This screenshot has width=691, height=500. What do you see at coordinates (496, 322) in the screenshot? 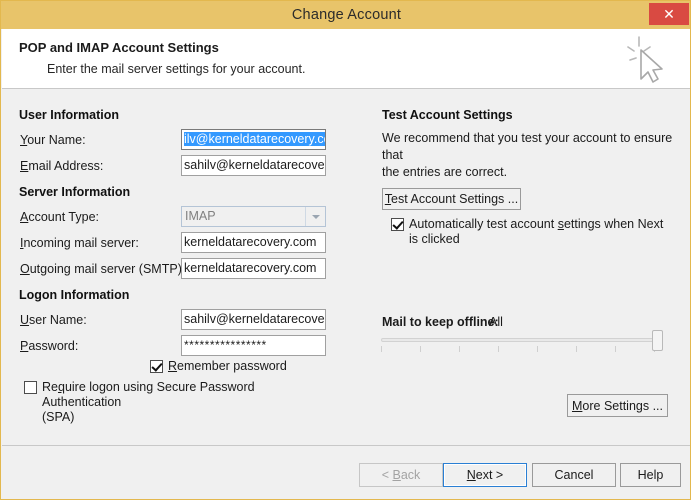
I see `mail-offline-value: All` at bounding box center [496, 322].